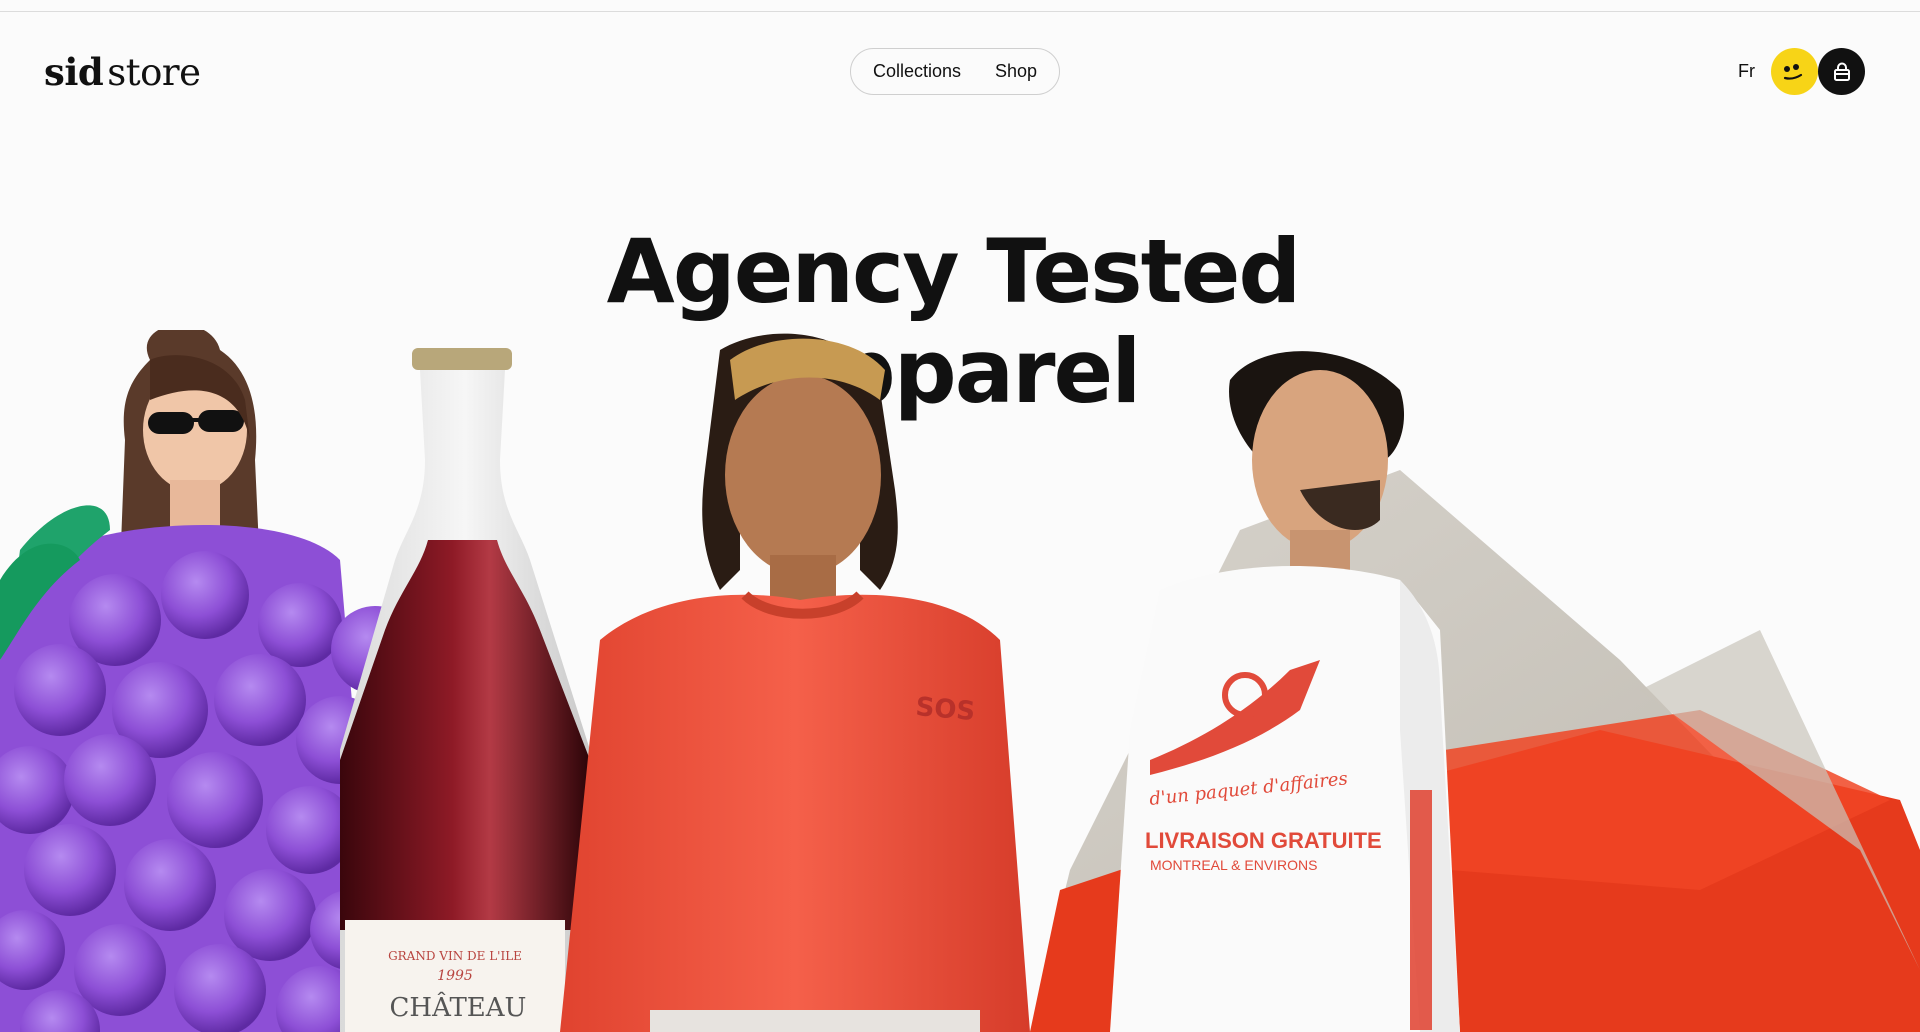 The height and width of the screenshot is (1032, 1920). I want to click on logo-store: store, so click(154, 72).